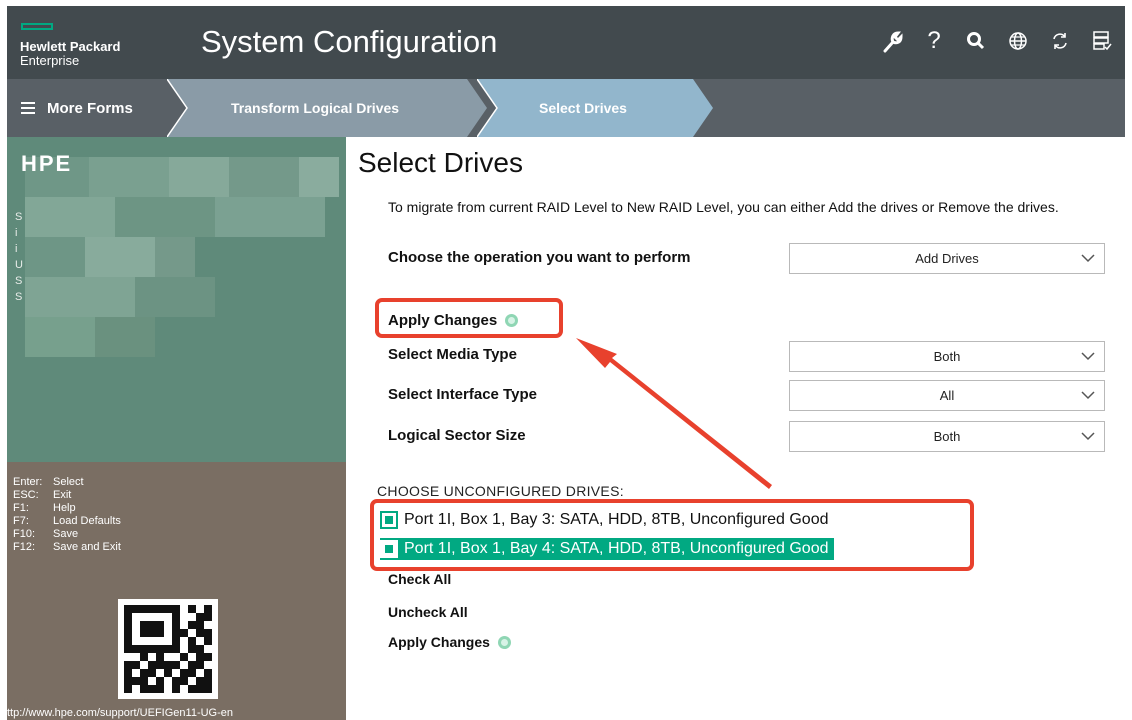 This screenshot has width=1132, height=720. Describe the element at coordinates (583, 108) in the screenshot. I see `breadcrumb-label: Select Drives` at that location.